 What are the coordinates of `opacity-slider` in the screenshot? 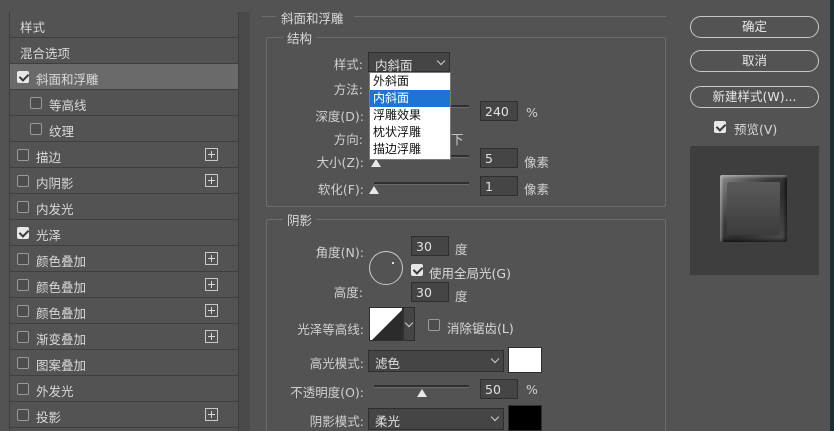 It's located at (421, 386).